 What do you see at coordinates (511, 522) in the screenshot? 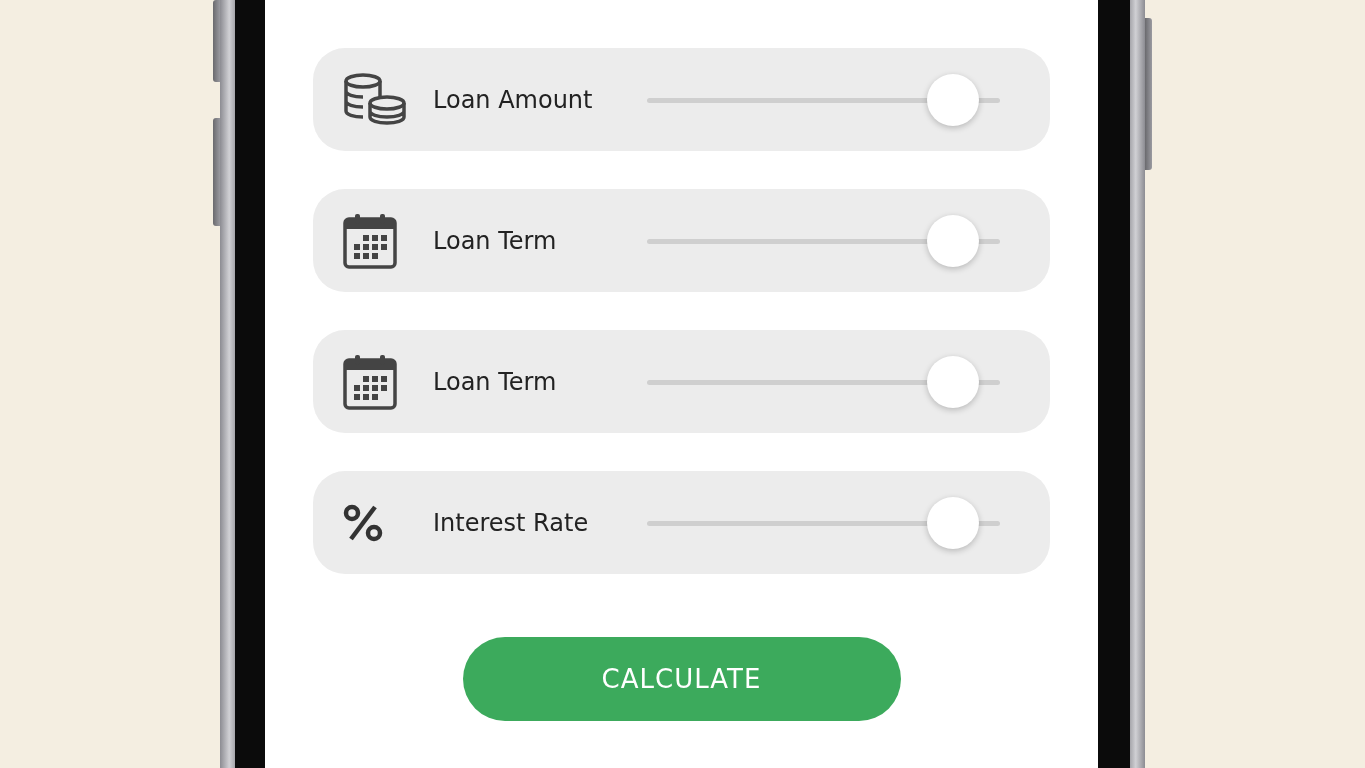
I see `setting-label: Interest Rate` at bounding box center [511, 522].